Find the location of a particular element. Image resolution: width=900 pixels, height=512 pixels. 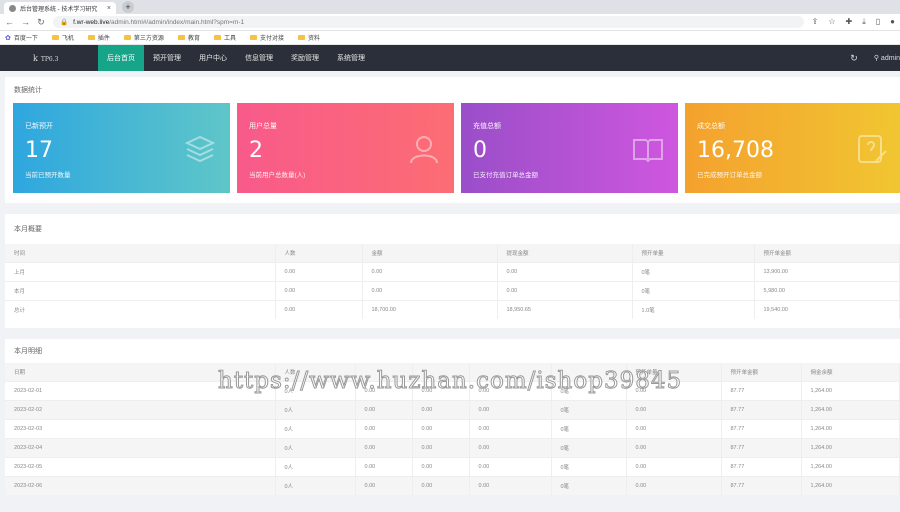

column-header: 金额 is located at coordinates (430, 253).